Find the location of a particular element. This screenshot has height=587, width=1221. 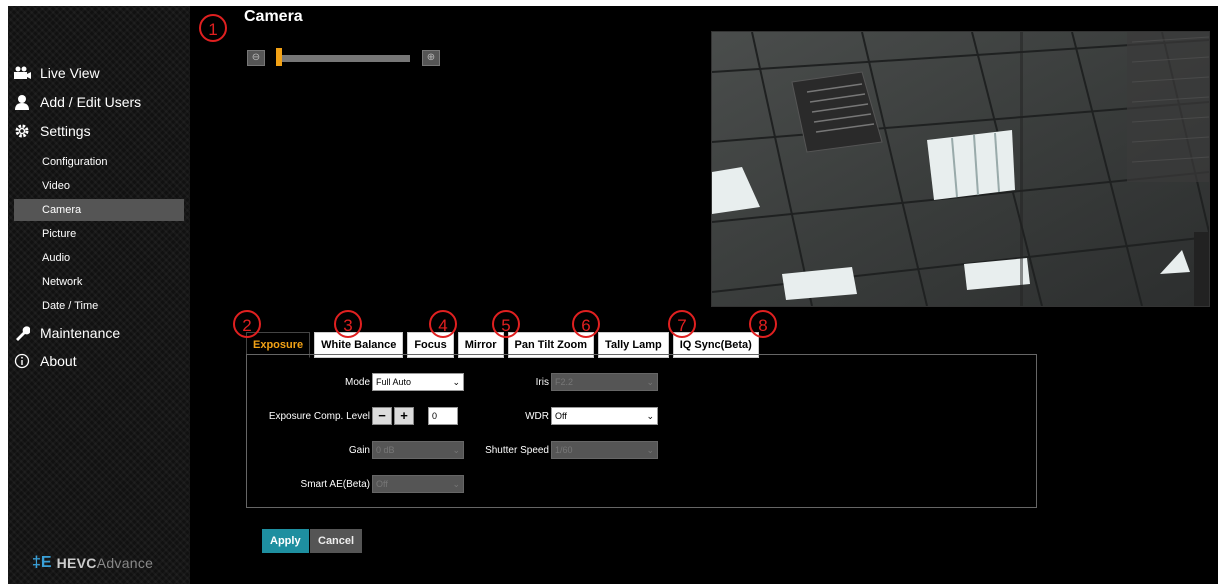

sidebar-item-label: Settings is located at coordinates (65, 131).